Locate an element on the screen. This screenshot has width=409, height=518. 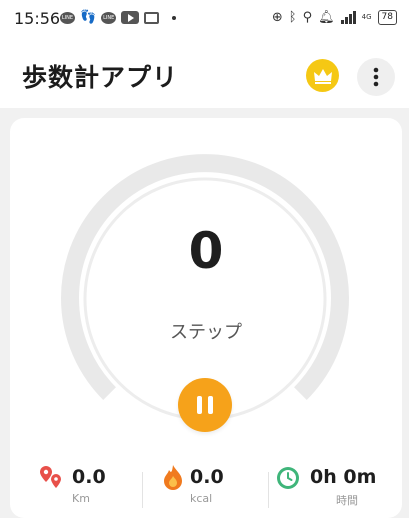
signal-icon is located at coordinates (348, 17).